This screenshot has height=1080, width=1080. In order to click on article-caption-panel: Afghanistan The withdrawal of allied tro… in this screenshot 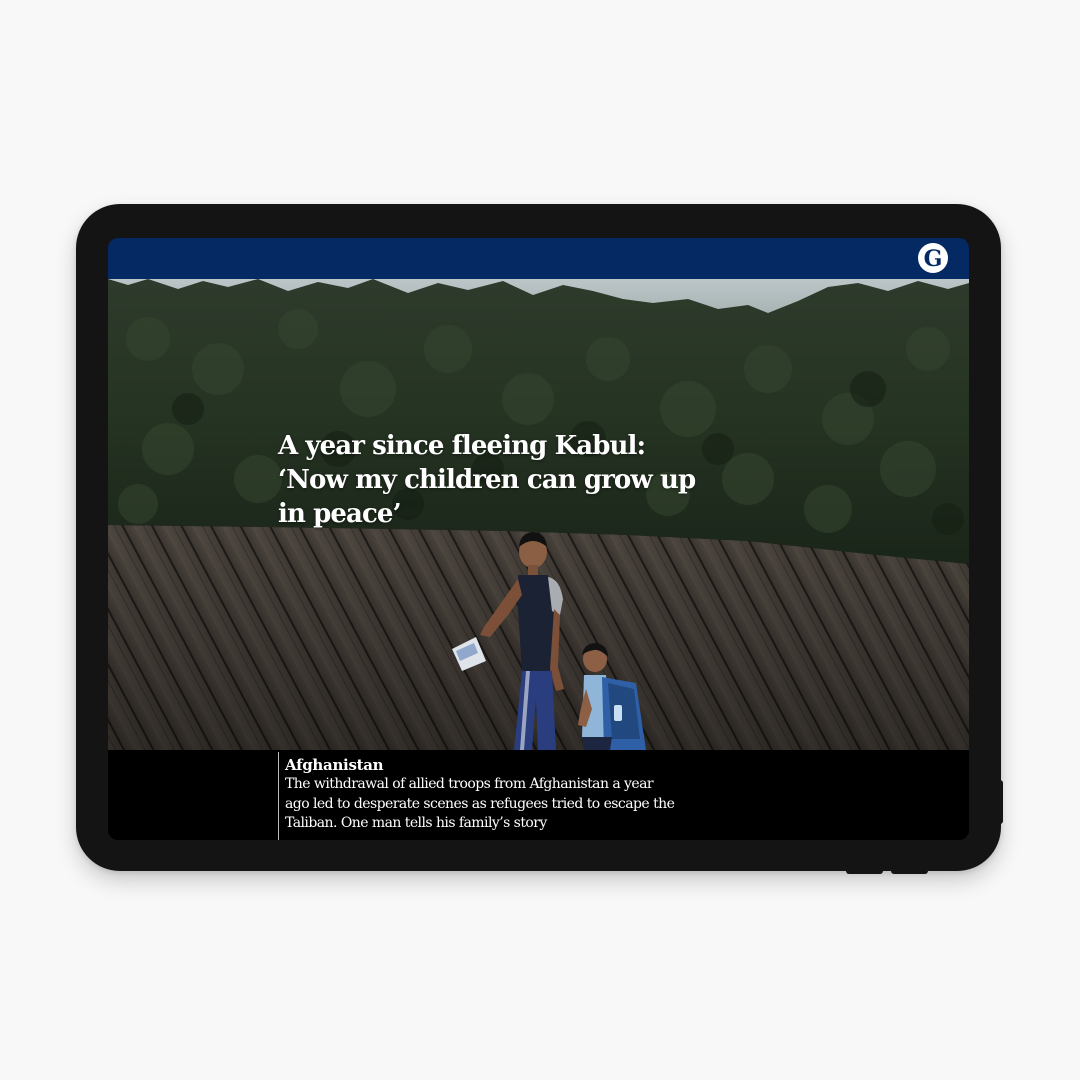, I will do `click(538, 795)`.